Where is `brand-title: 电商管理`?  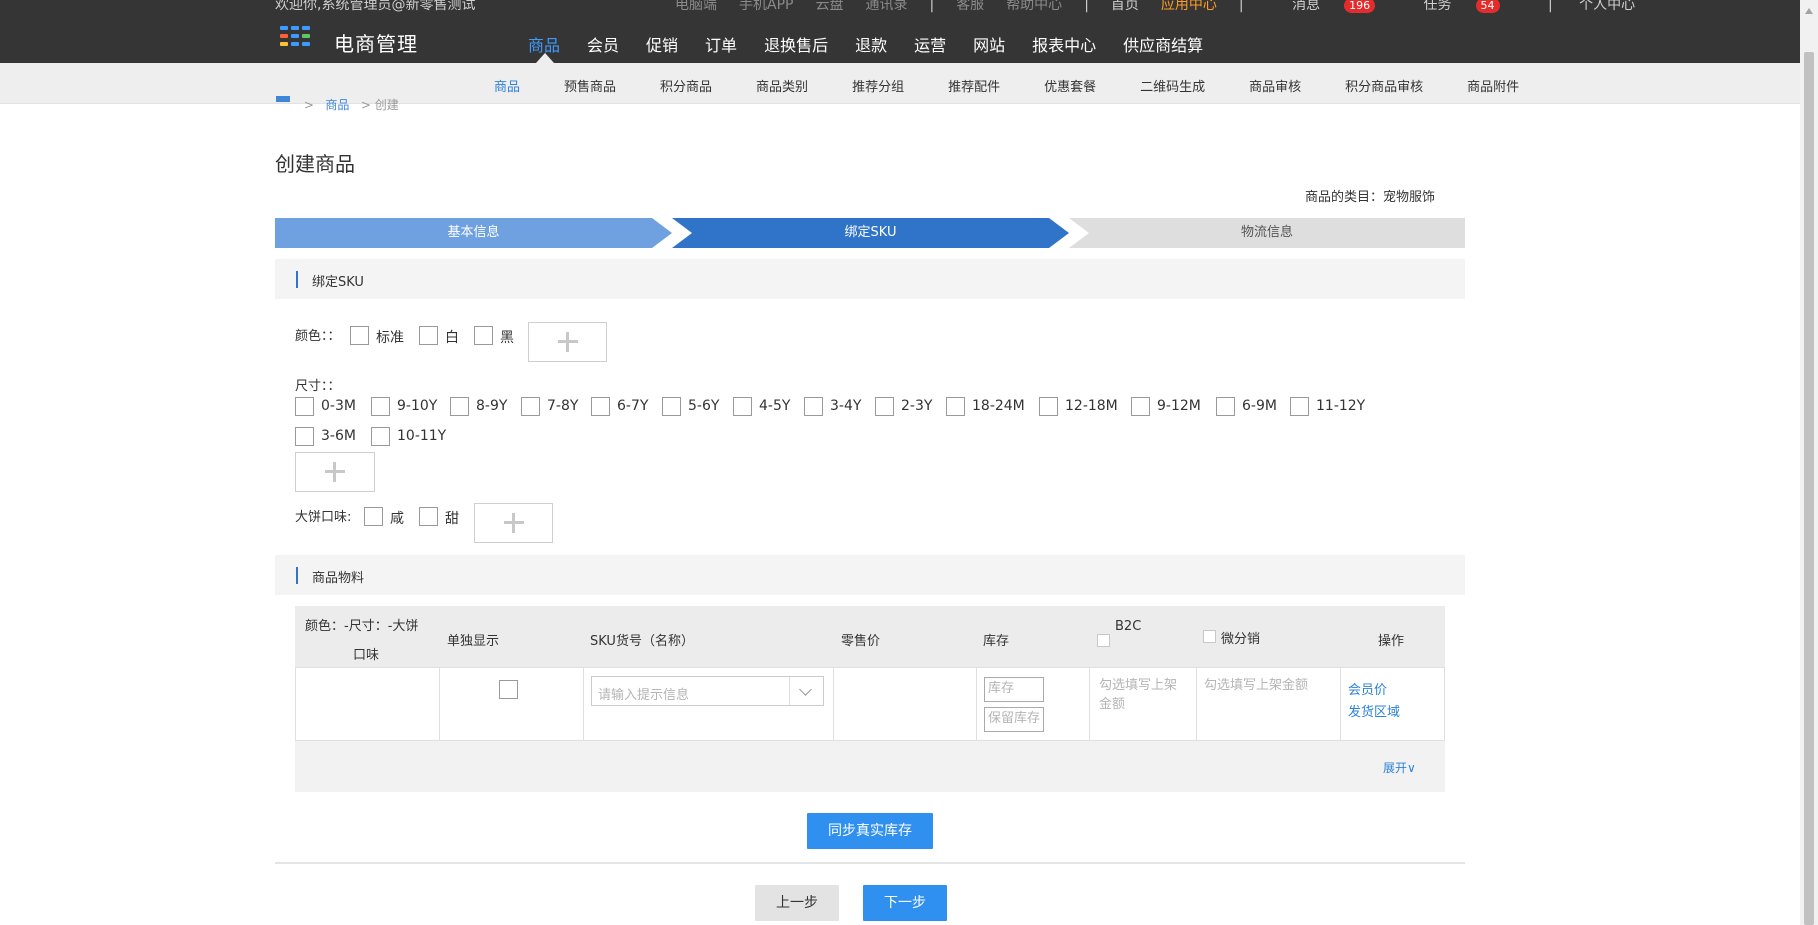
brand-title: 电商管理 is located at coordinates (376, 44).